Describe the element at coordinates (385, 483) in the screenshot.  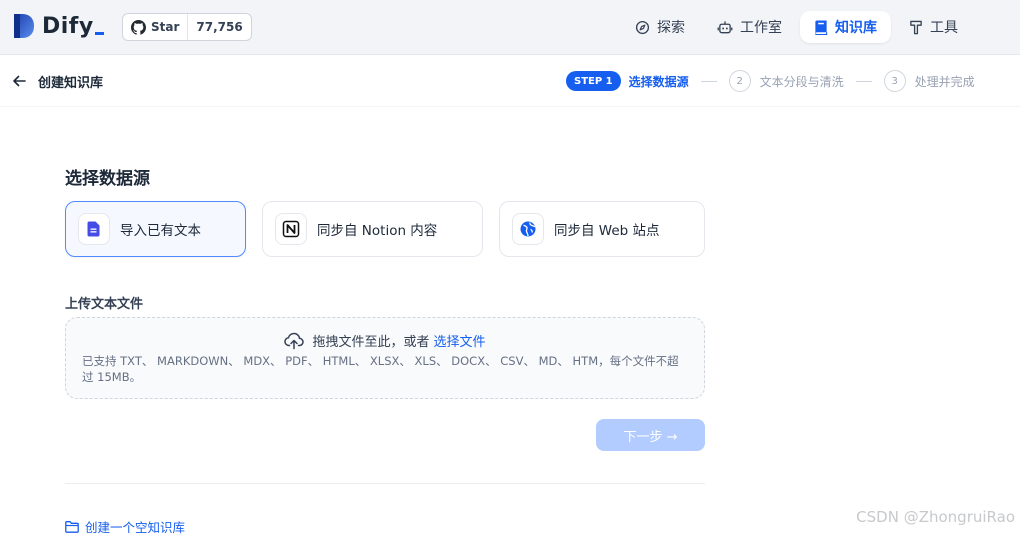
I see `divider` at that location.